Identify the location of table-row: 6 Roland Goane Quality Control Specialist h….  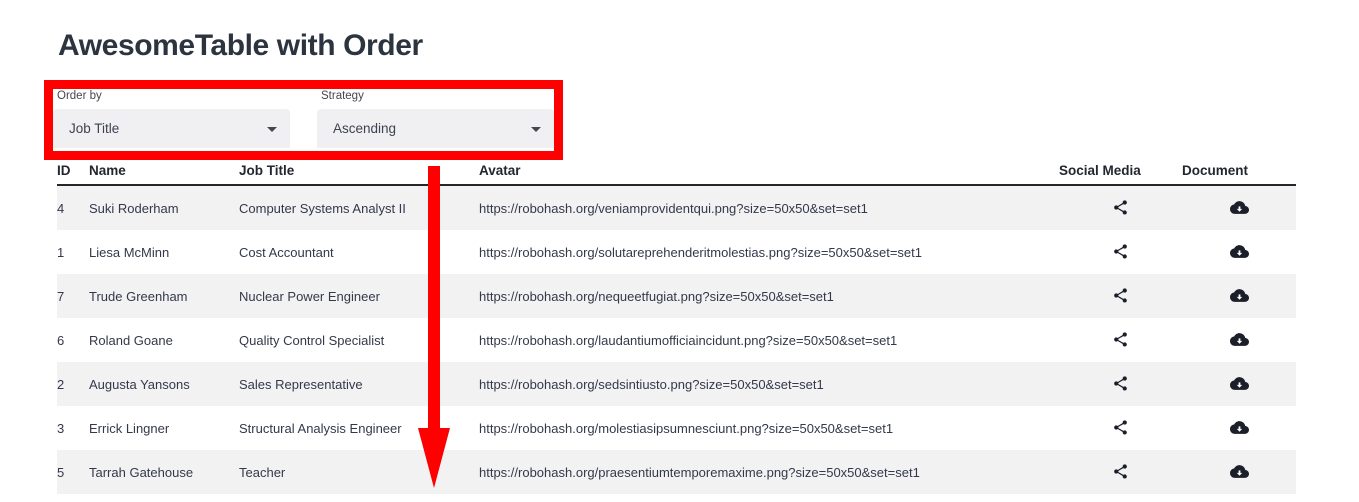
(676, 340).